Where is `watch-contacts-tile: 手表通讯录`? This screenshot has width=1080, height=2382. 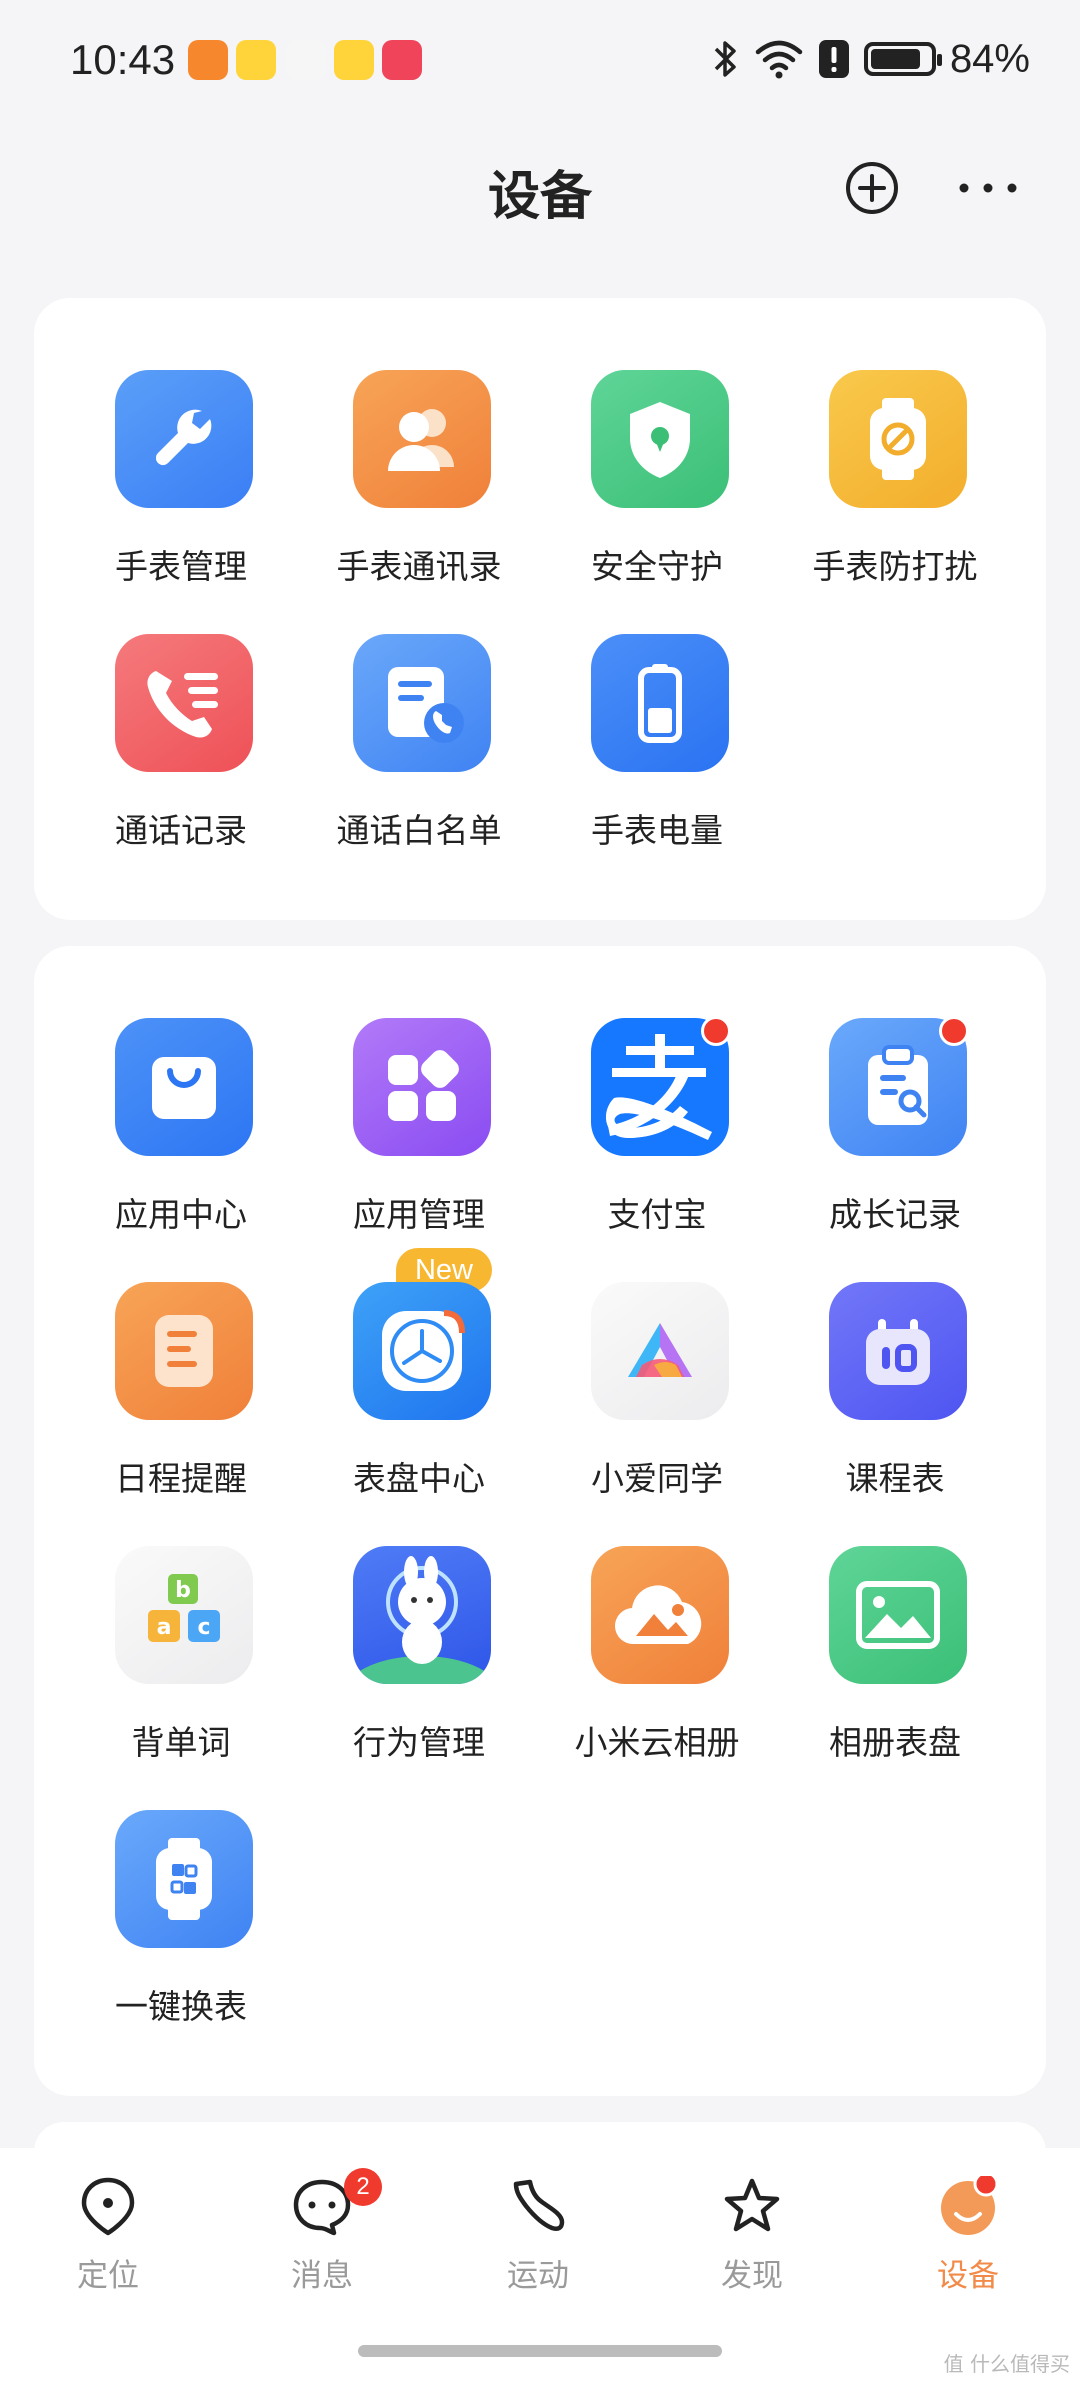 watch-contacts-tile: 手表通讯录 is located at coordinates (419, 480).